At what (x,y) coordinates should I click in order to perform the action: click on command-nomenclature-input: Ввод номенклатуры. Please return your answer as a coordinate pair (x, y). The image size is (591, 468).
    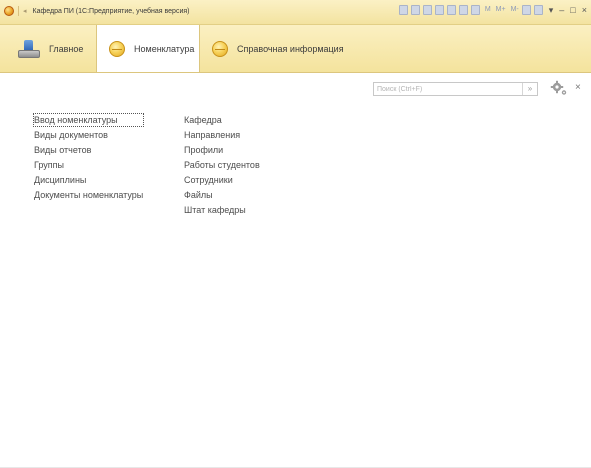
    Looking at the image, I should click on (88, 120).